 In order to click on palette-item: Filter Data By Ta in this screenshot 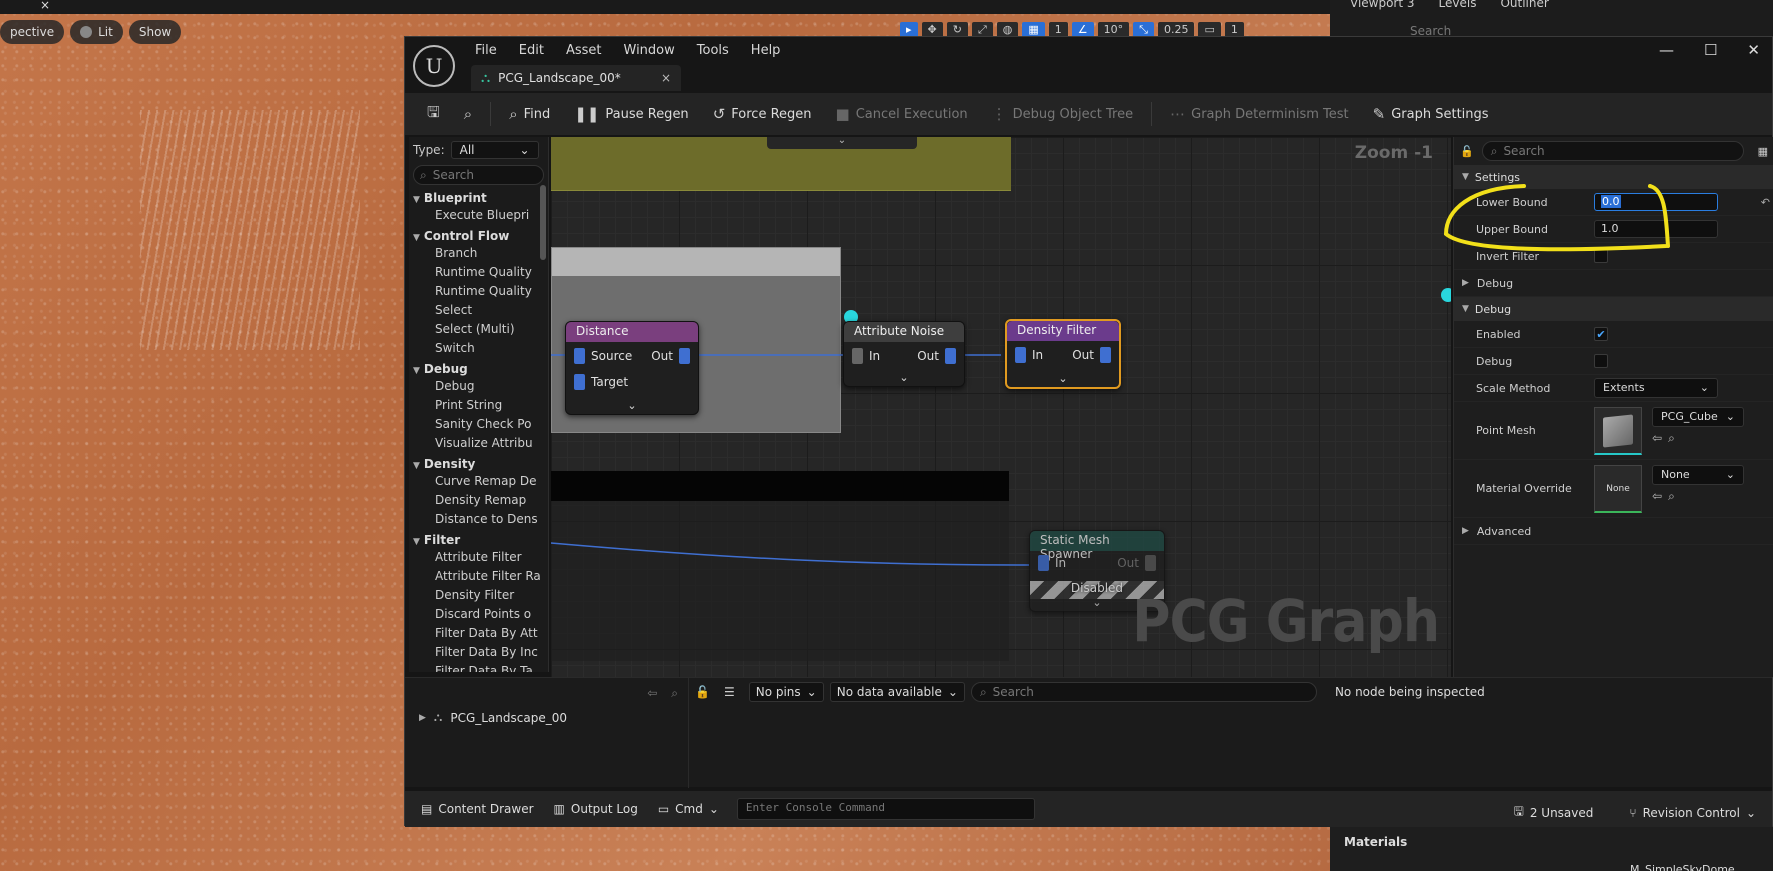, I will do `click(478, 668)`.